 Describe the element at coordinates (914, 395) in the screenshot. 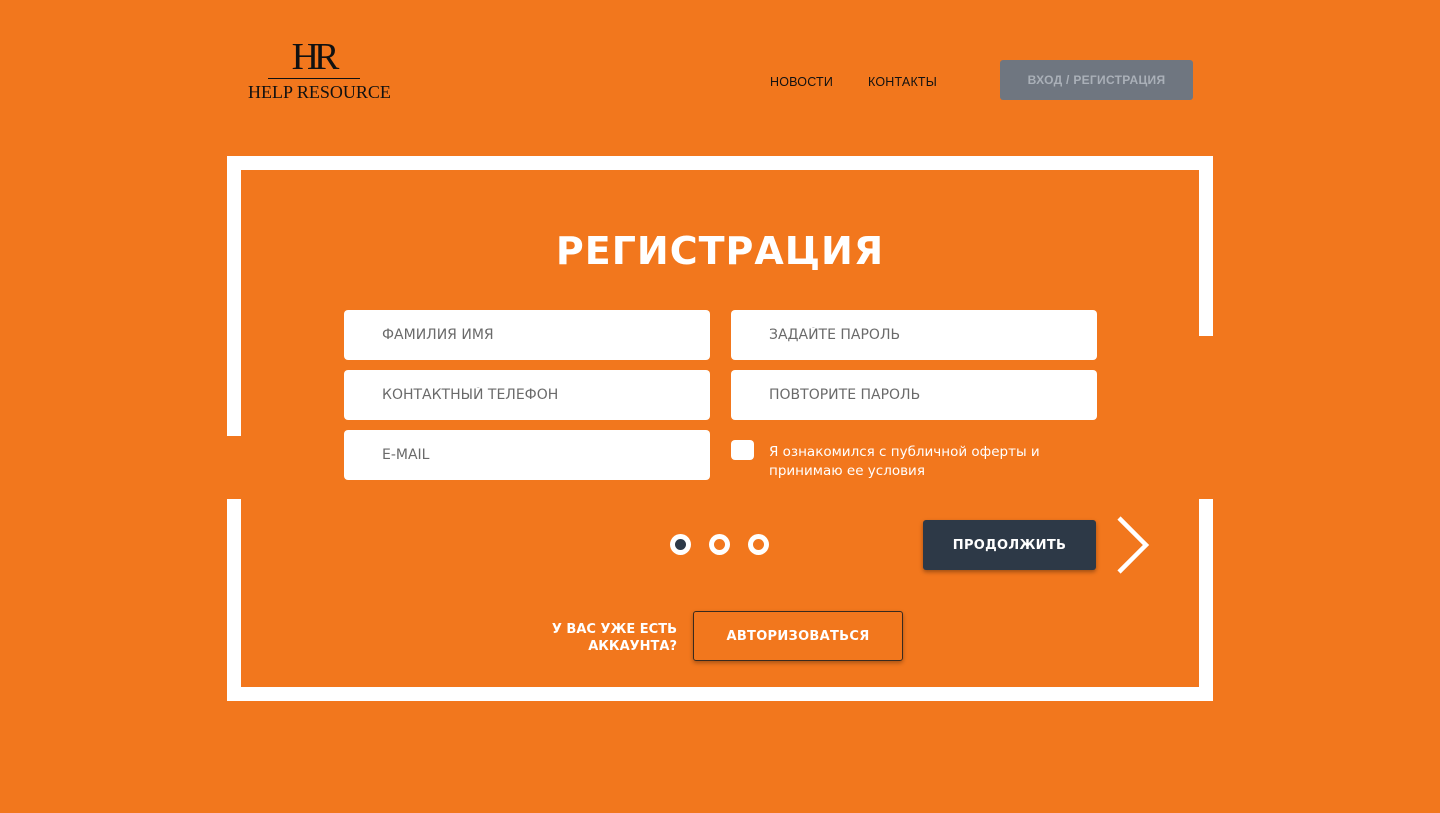

I see `password-repeat-input` at that location.